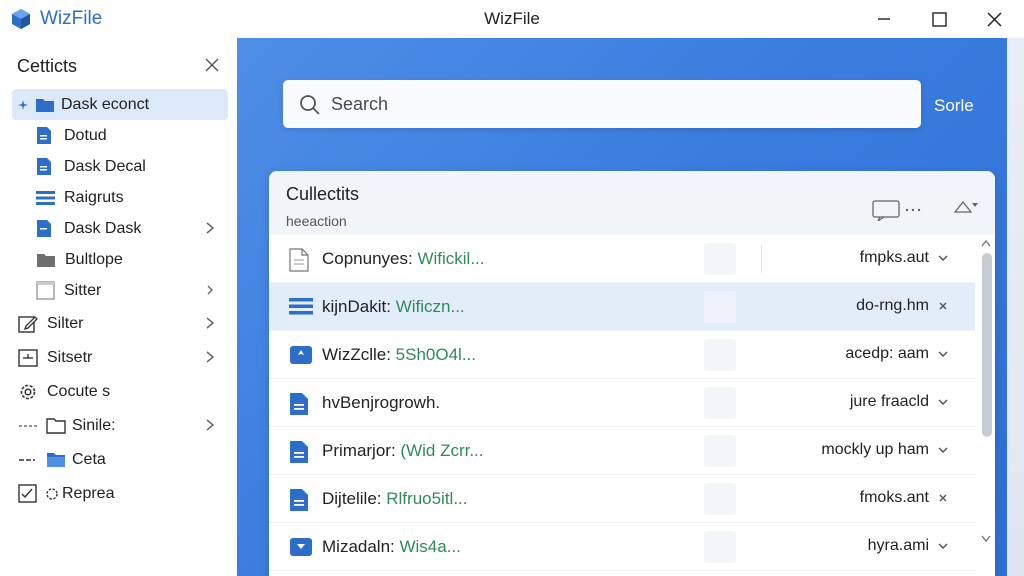 The image size is (1024, 576). What do you see at coordinates (1015, 307) in the screenshot?
I see `window-edge` at bounding box center [1015, 307].